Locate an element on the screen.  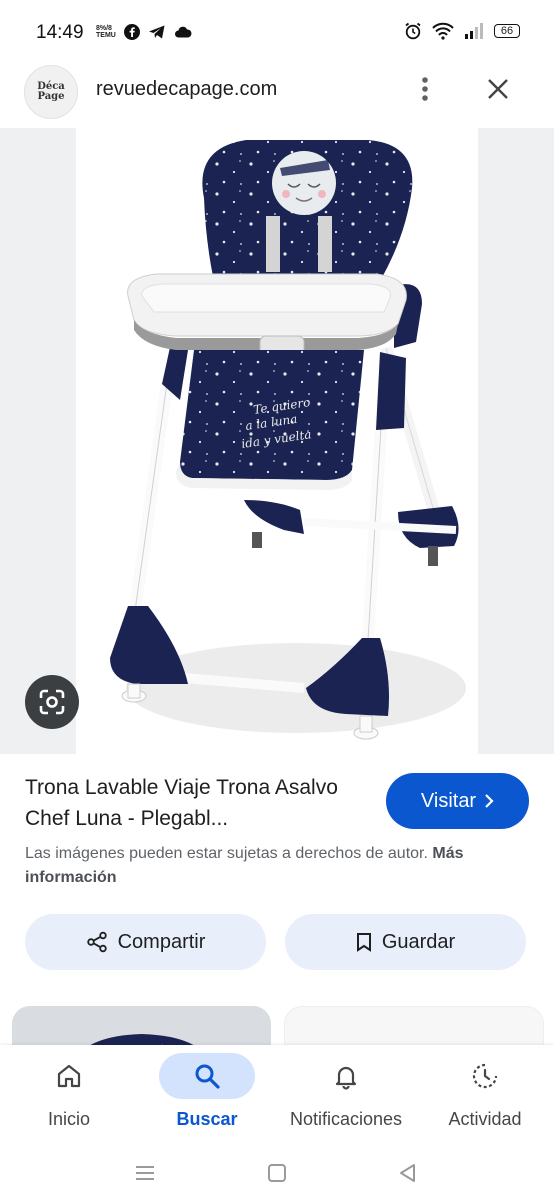
visit-button: Visitar is located at coordinates (457, 801).